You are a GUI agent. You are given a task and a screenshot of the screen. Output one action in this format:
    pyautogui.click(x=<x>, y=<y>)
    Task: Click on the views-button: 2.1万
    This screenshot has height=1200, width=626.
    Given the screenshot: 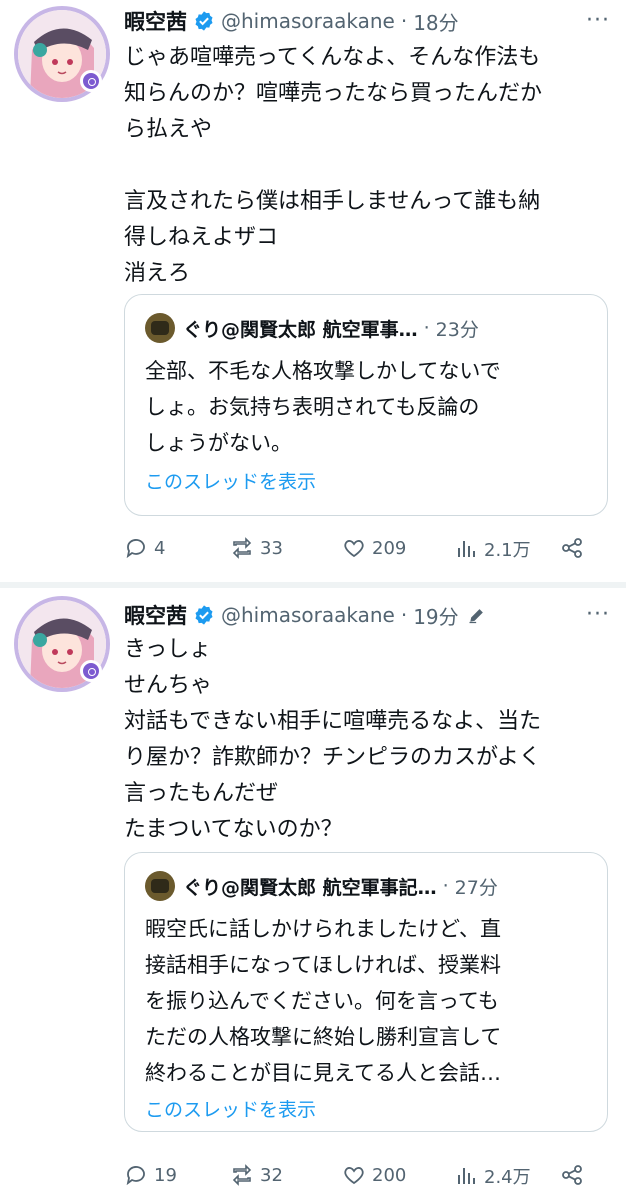 What is the action you would take?
    pyautogui.click(x=492, y=549)
    